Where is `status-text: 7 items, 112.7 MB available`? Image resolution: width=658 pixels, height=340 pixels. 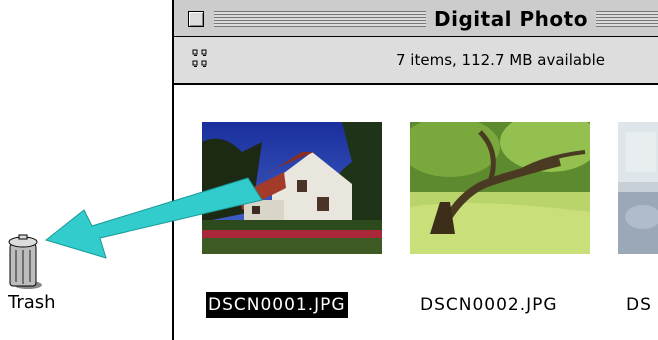 status-text: 7 items, 112.7 MB available is located at coordinates (500, 60).